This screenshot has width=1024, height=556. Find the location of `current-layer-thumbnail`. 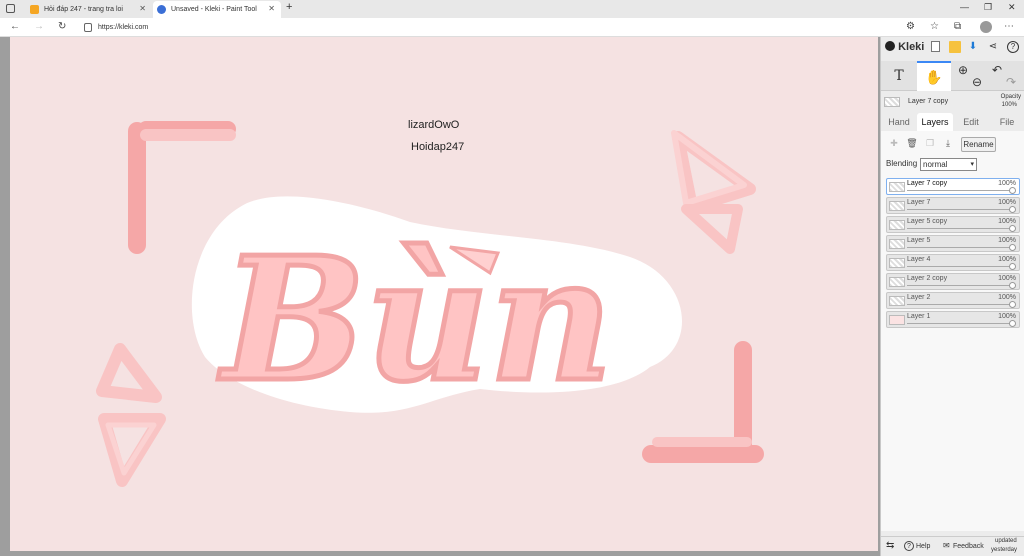

current-layer-thumbnail is located at coordinates (892, 102).